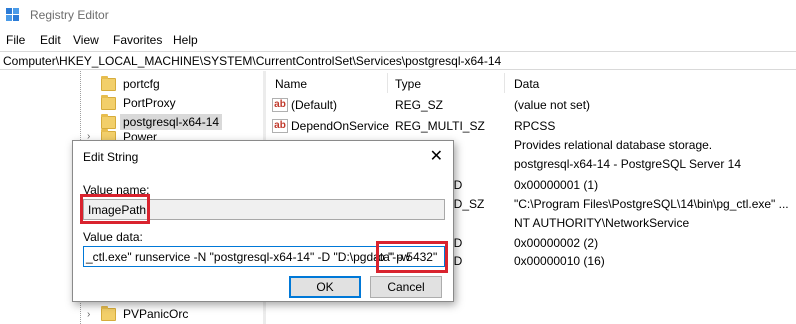 The height and width of the screenshot is (324, 796). I want to click on tree-item-label: PVPanicOrc, so click(156, 314).